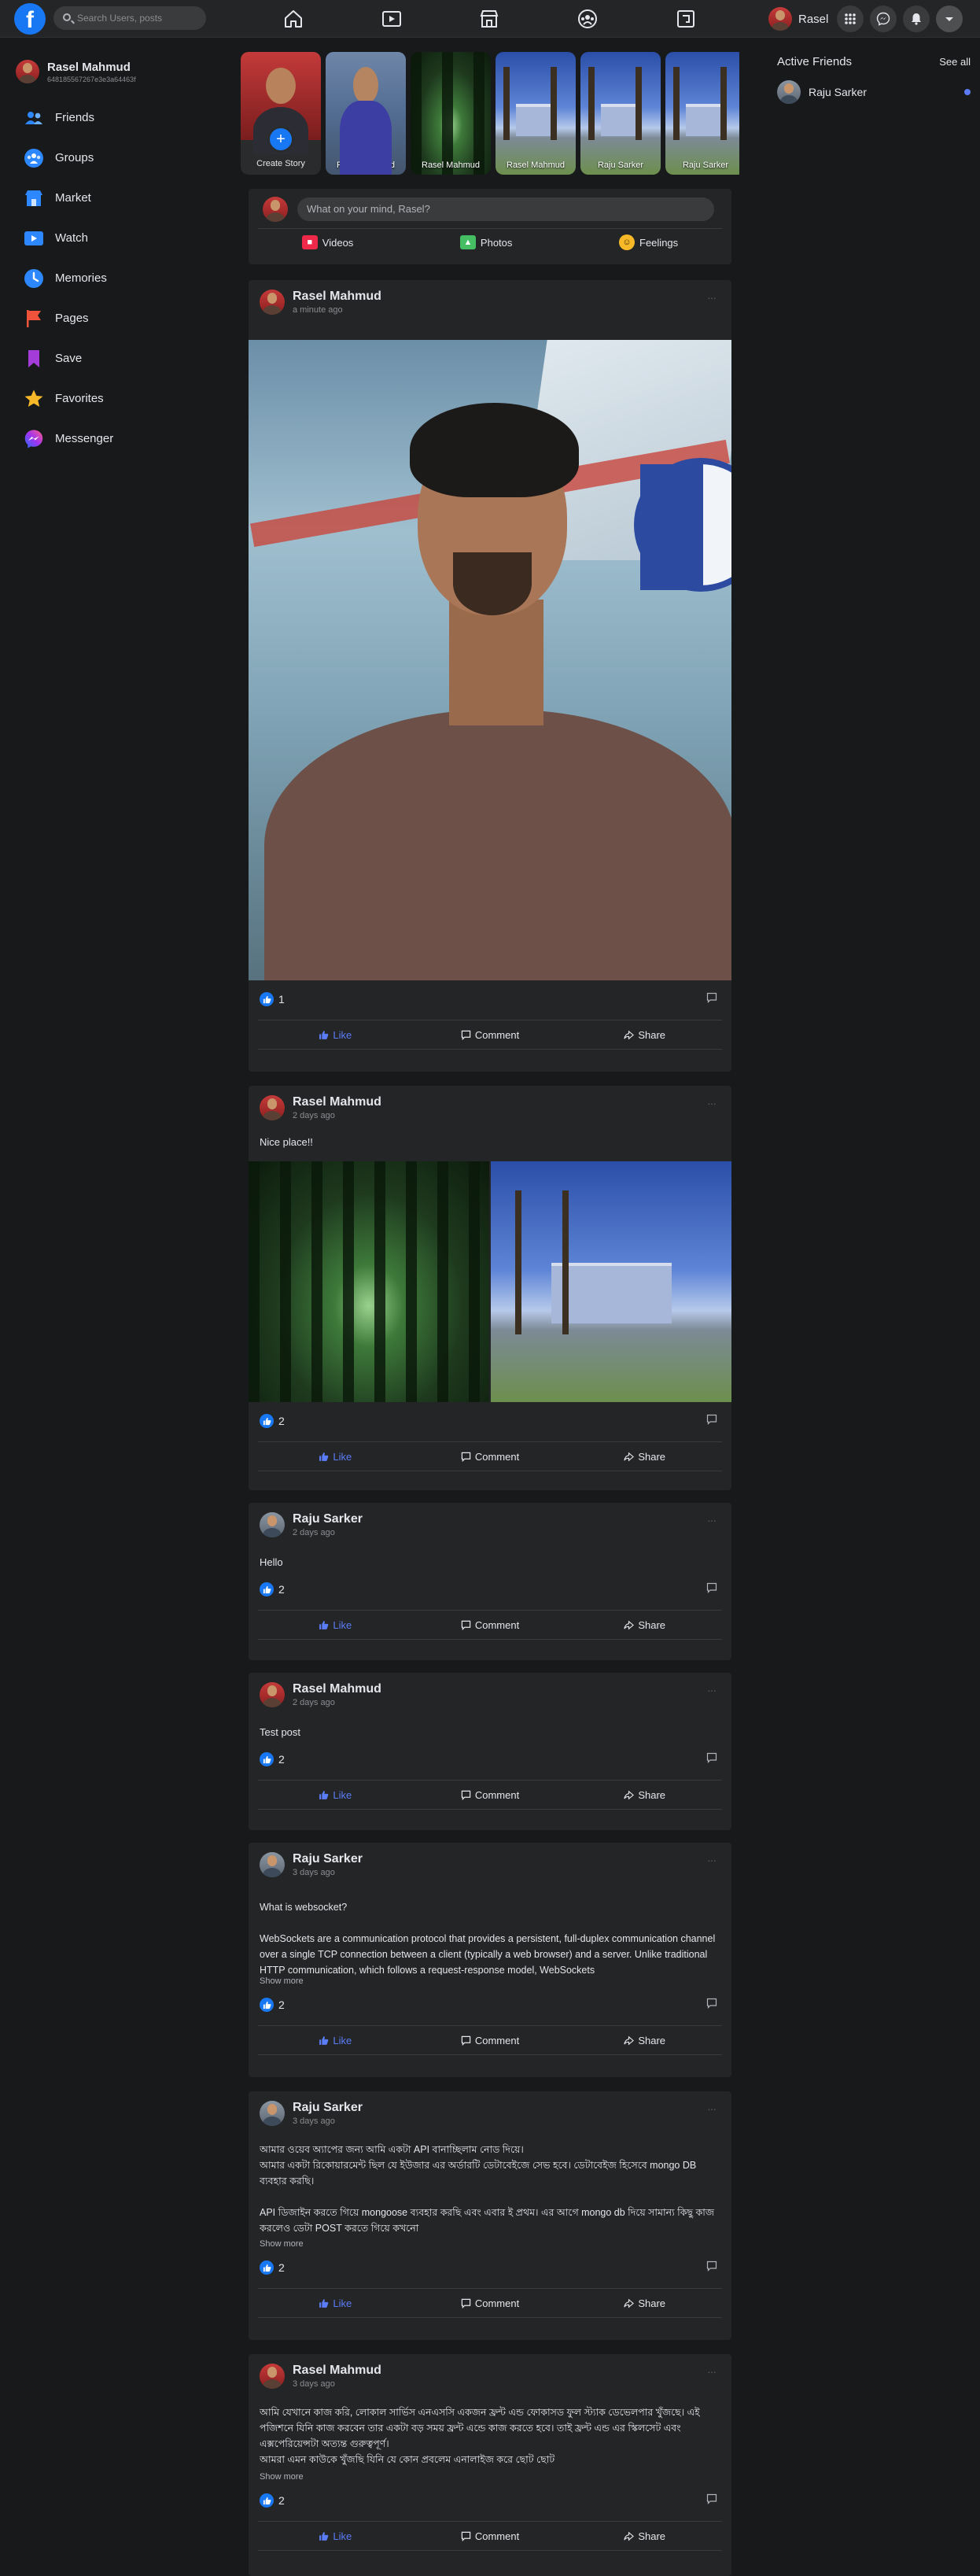  What do you see at coordinates (391, 18) in the screenshot?
I see `watch-nav-icon` at bounding box center [391, 18].